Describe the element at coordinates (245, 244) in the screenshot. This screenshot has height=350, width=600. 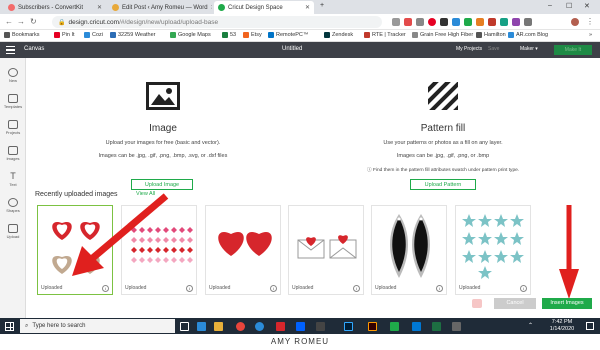
I see `two-hearts-thumbnail` at that location.